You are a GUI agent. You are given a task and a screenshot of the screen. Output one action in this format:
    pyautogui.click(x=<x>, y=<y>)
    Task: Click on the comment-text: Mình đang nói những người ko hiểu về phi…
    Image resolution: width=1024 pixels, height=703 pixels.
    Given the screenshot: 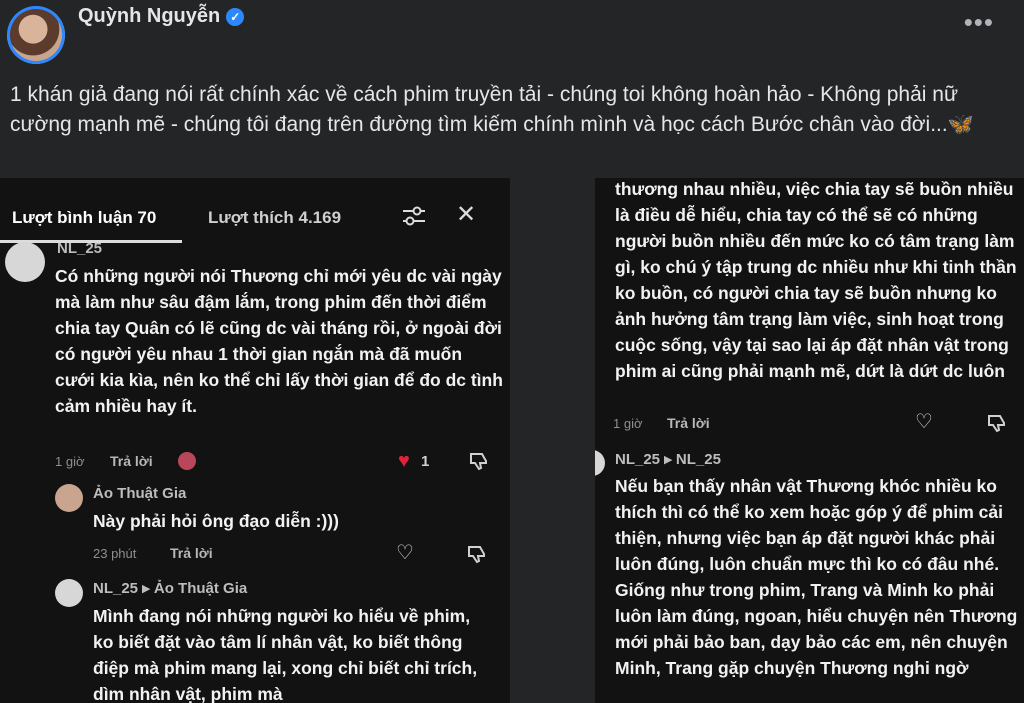 What is the action you would take?
    pyautogui.click(x=285, y=654)
    